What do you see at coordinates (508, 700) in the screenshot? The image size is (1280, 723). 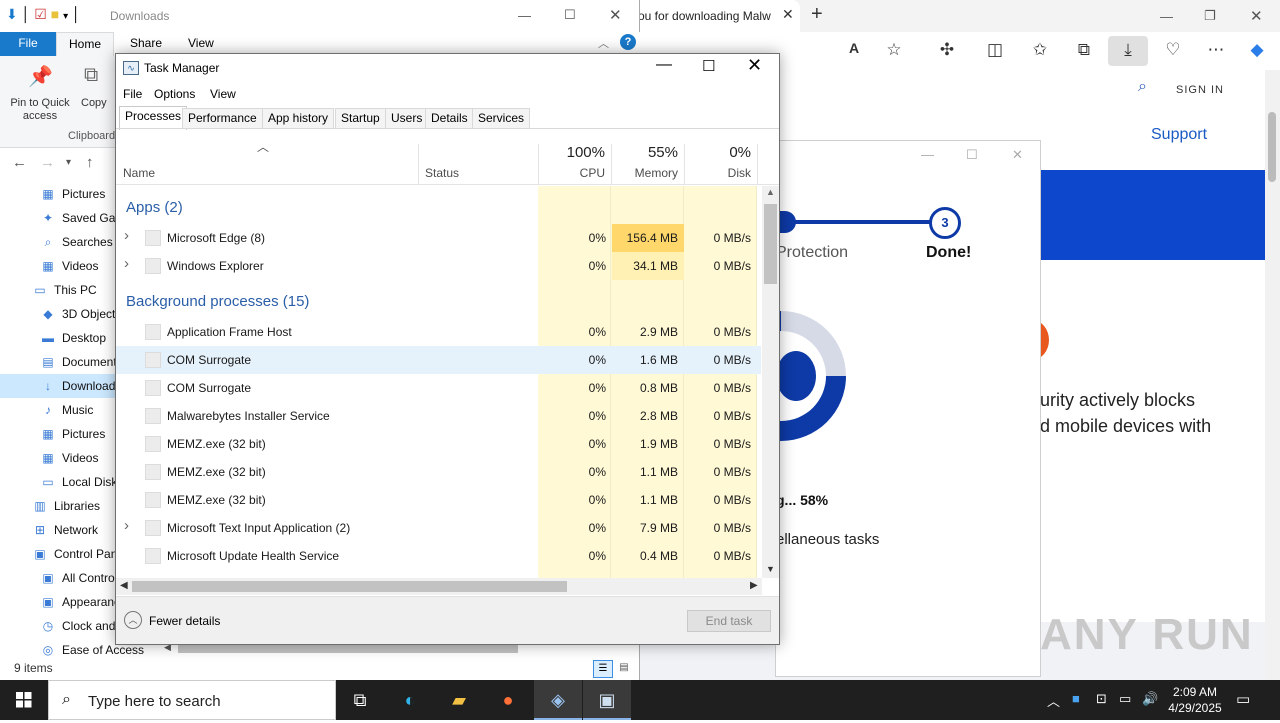 I see `firefox-taskbar-icon: ●` at bounding box center [508, 700].